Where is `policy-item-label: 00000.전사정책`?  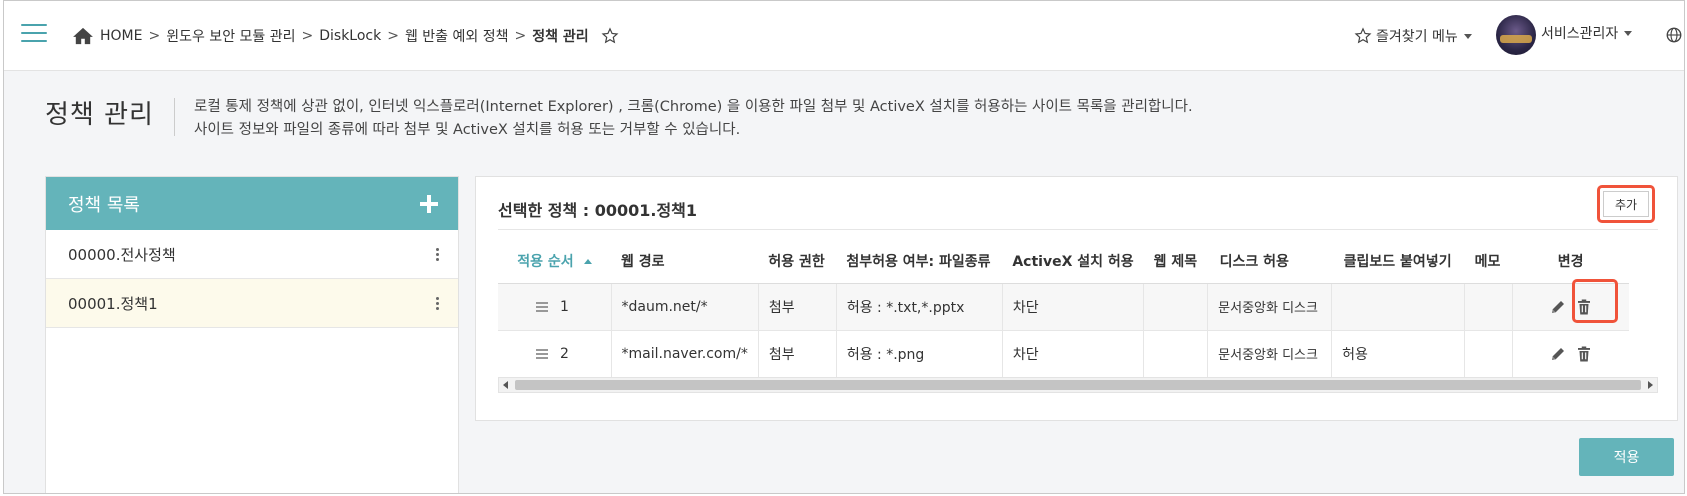 policy-item-label: 00000.전사정책 is located at coordinates (122, 254).